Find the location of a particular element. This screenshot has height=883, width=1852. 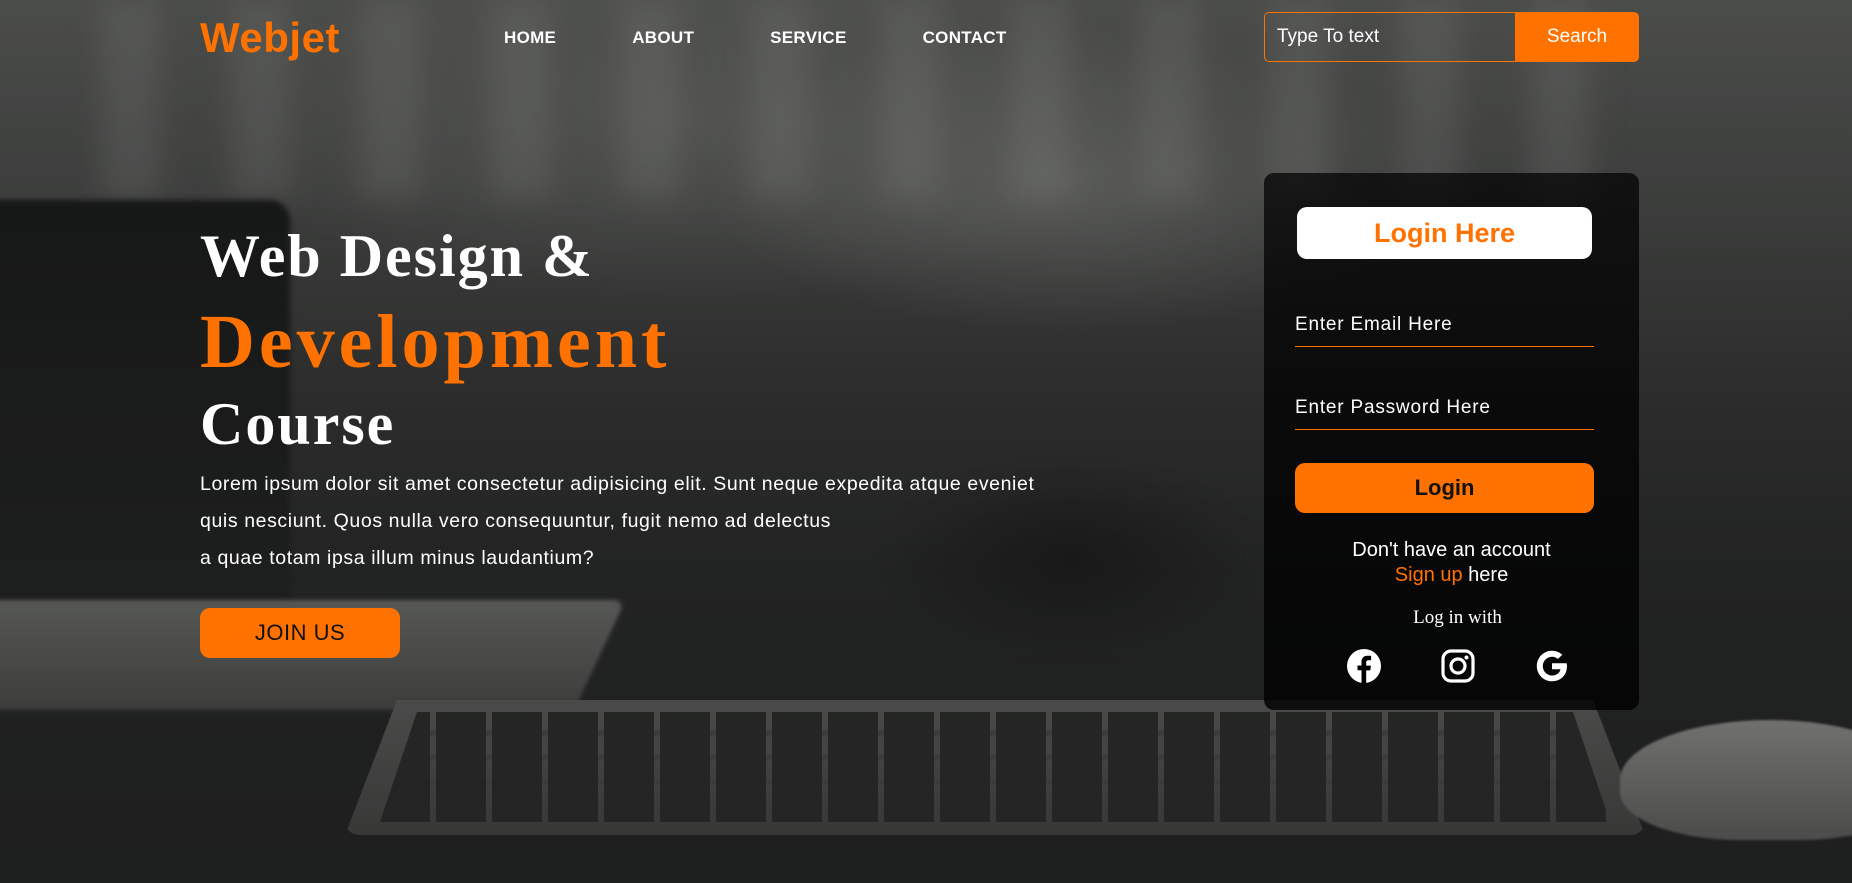

nav-about: ABOUT is located at coordinates (663, 38).